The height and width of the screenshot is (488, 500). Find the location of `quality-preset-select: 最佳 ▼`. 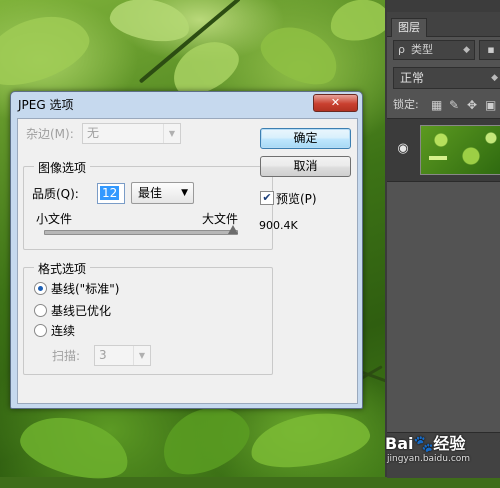

quality-preset-select: 最佳 ▼ is located at coordinates (162, 193).